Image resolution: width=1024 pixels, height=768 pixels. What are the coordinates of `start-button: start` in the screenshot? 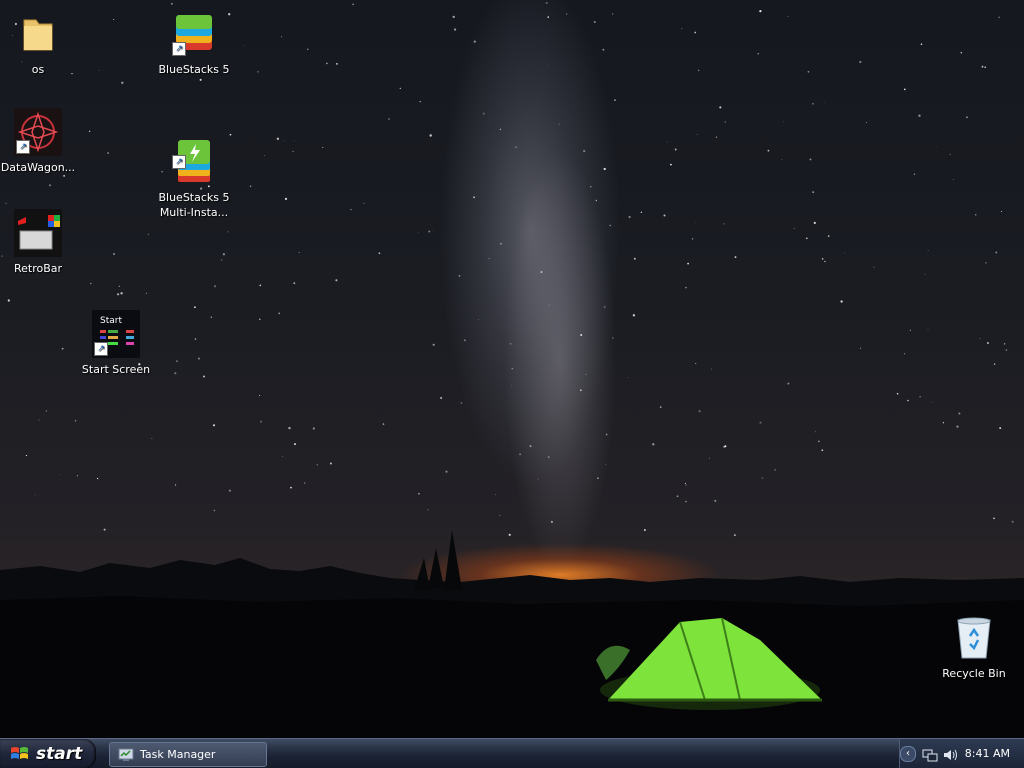 It's located at (48, 753).